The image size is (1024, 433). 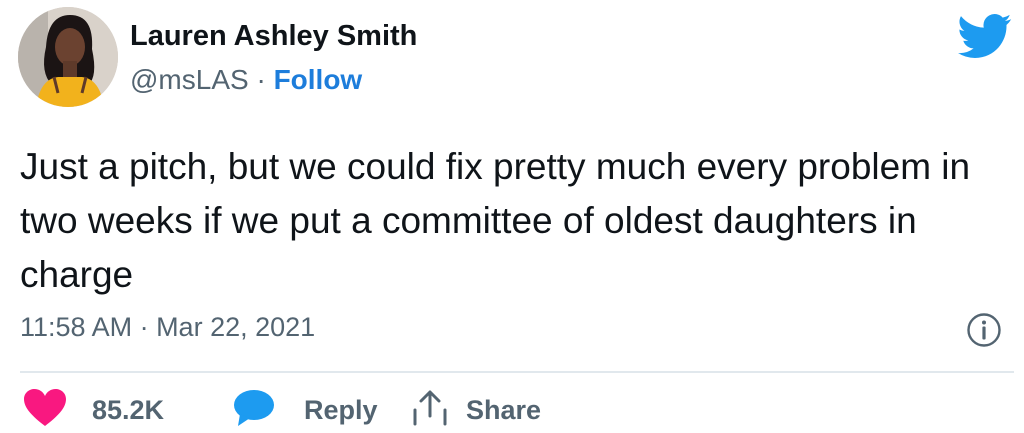 I want to click on display-name: Lauren Ashley Smith, so click(x=273, y=36).